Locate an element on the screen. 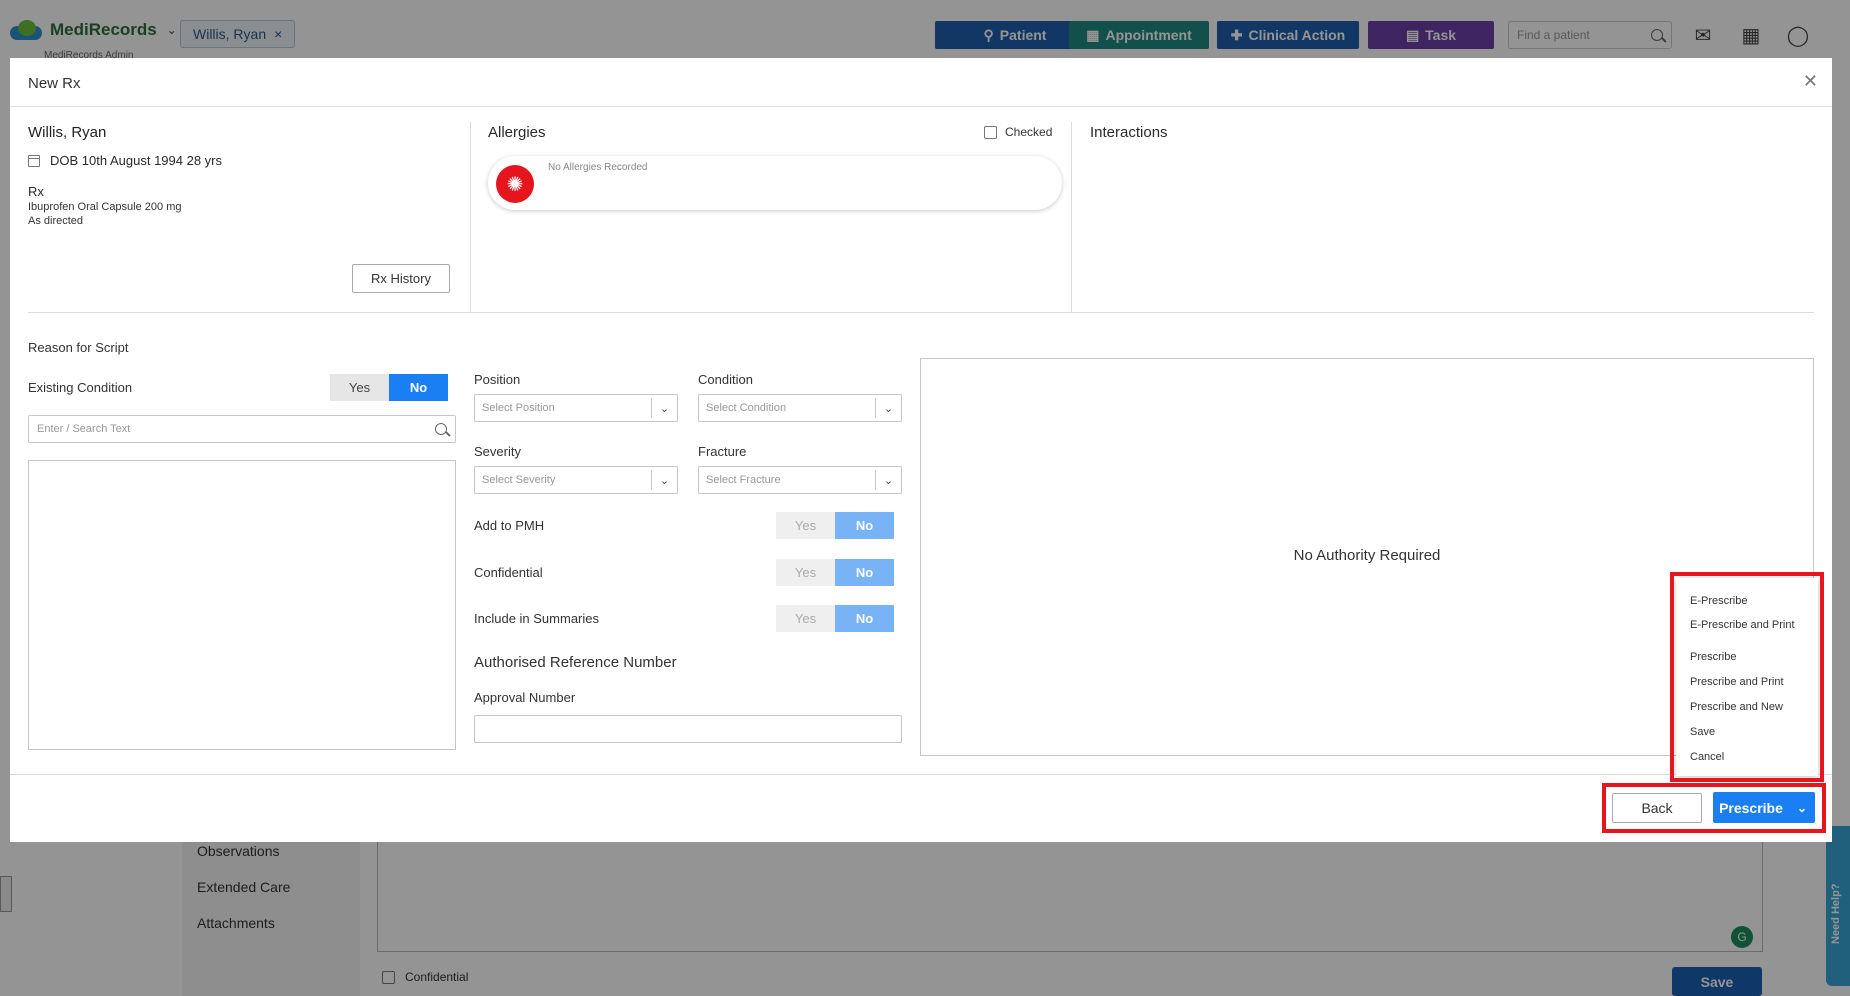 The height and width of the screenshot is (996, 1850). condition-results-list is located at coordinates (242, 605).